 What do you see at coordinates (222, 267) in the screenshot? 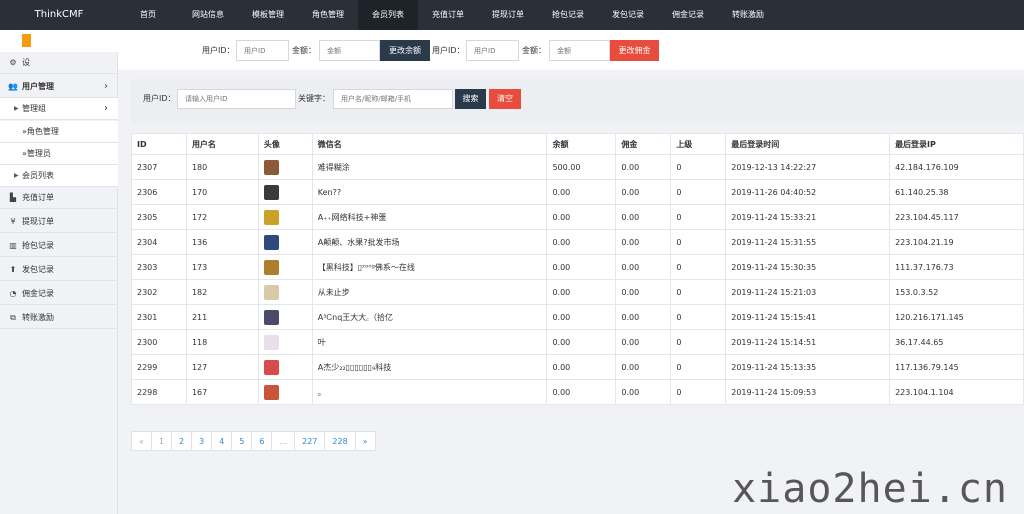
I see `cell-username: 173` at bounding box center [222, 267].